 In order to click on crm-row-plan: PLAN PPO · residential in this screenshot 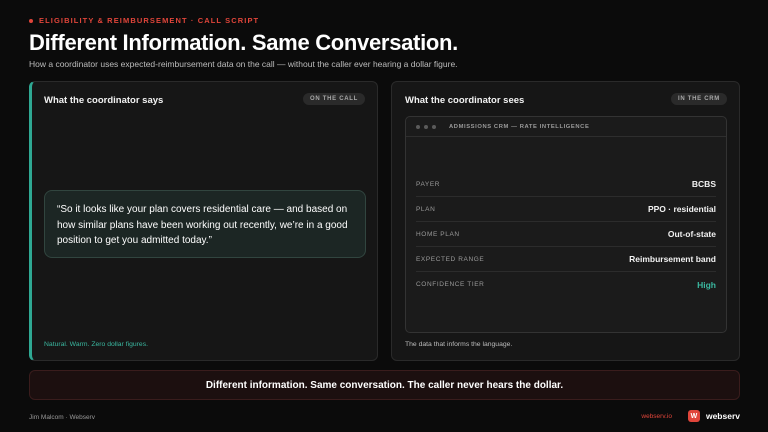, I will do `click(566, 209)`.